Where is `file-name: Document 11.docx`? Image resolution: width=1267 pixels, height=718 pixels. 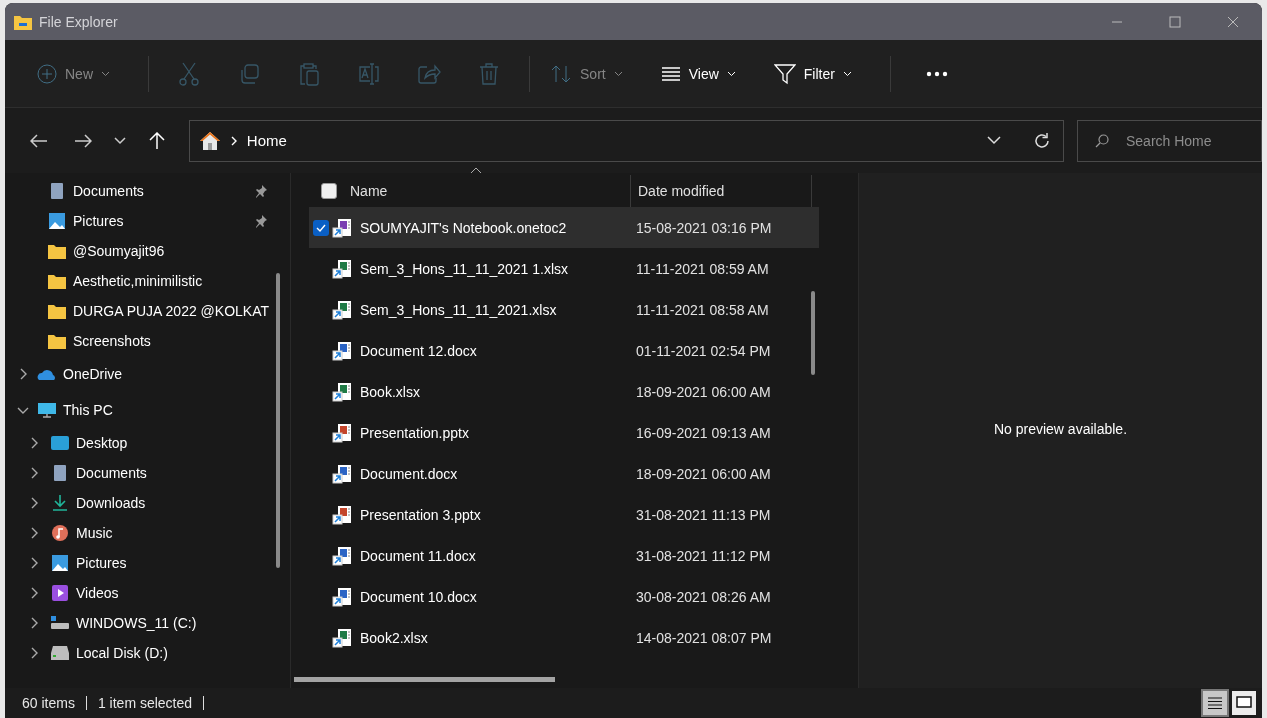
file-name: Document 11.docx is located at coordinates (418, 555).